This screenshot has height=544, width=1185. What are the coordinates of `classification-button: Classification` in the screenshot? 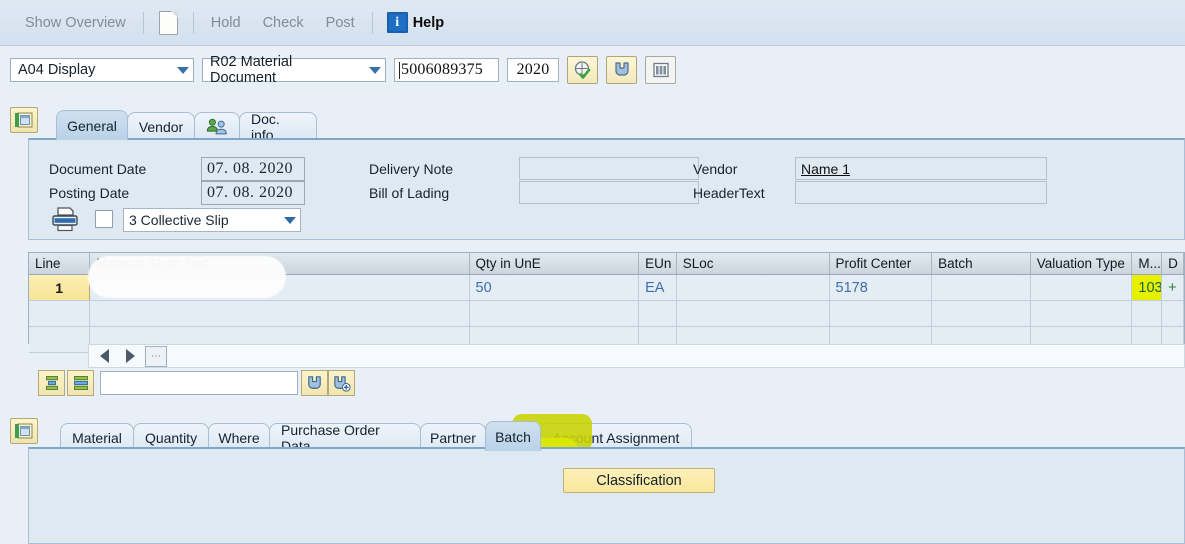 It's located at (639, 480).